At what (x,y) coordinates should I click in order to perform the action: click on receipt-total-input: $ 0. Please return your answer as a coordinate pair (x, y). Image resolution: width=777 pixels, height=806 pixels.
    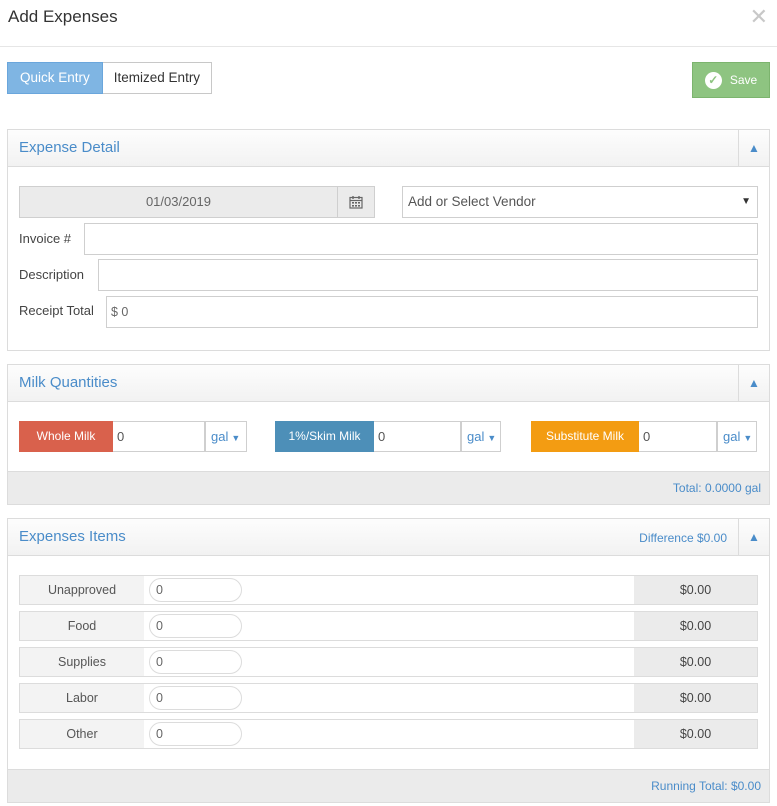
    Looking at the image, I should click on (432, 312).